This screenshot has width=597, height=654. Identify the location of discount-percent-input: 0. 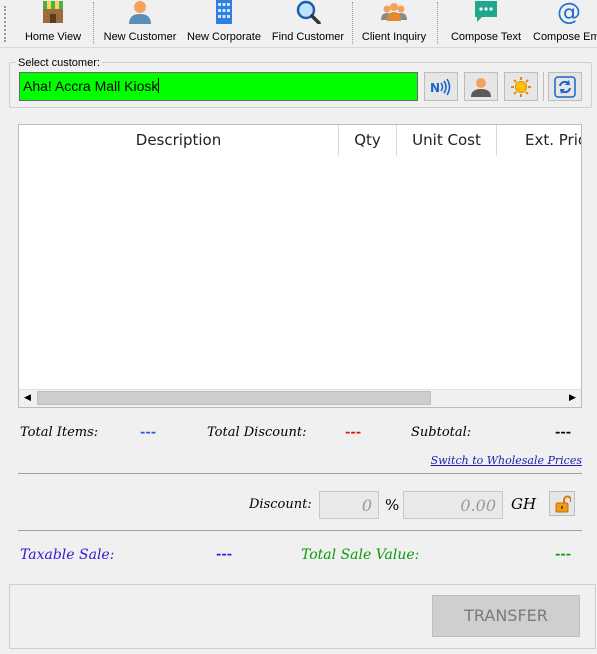
(349, 505).